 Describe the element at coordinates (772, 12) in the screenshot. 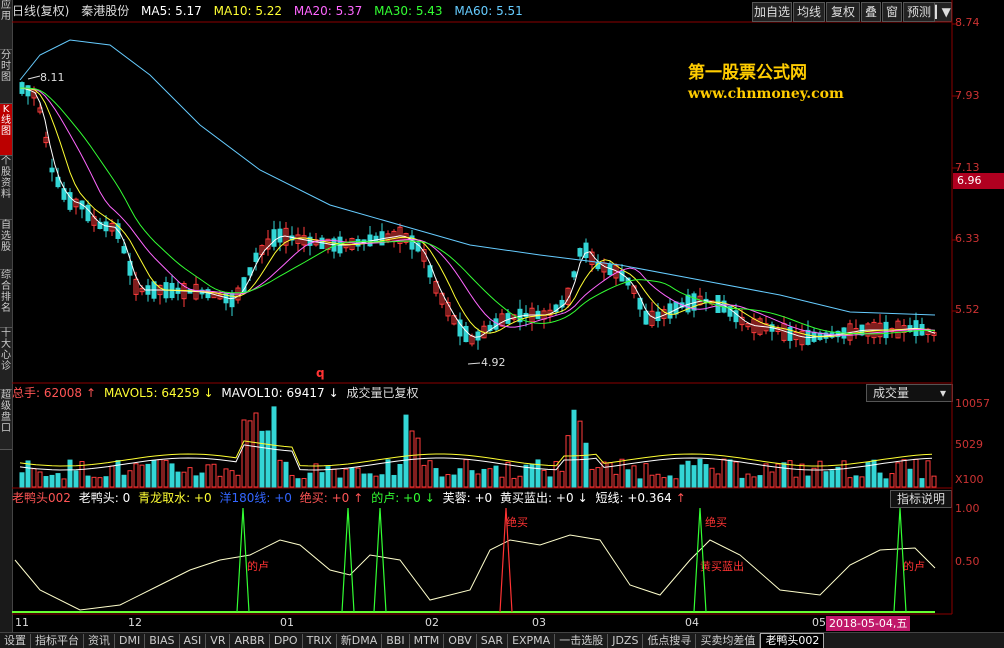

I see `toolbar-button: 加自选` at that location.